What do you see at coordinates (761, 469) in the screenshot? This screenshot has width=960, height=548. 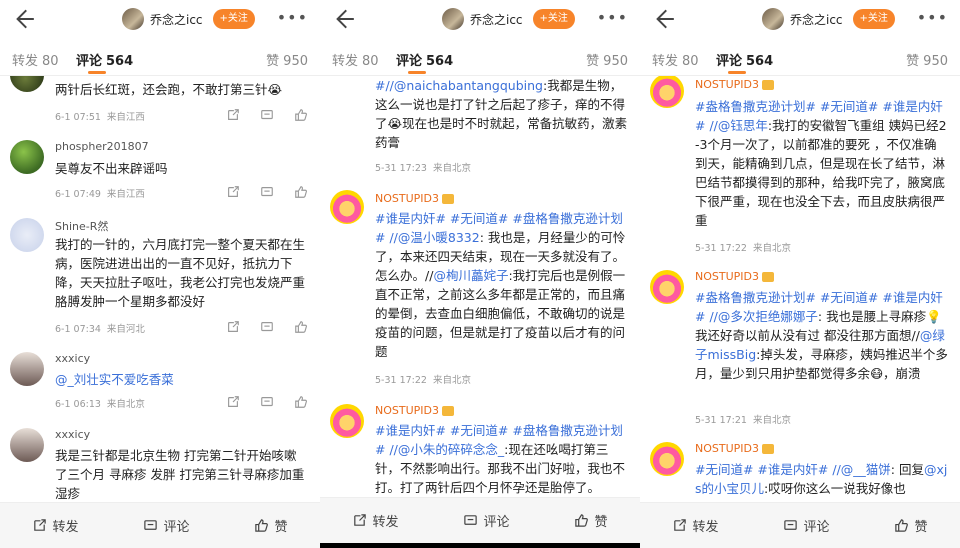 I see `hashtag-links: #无间道# #谁是内奸#` at bounding box center [761, 469].